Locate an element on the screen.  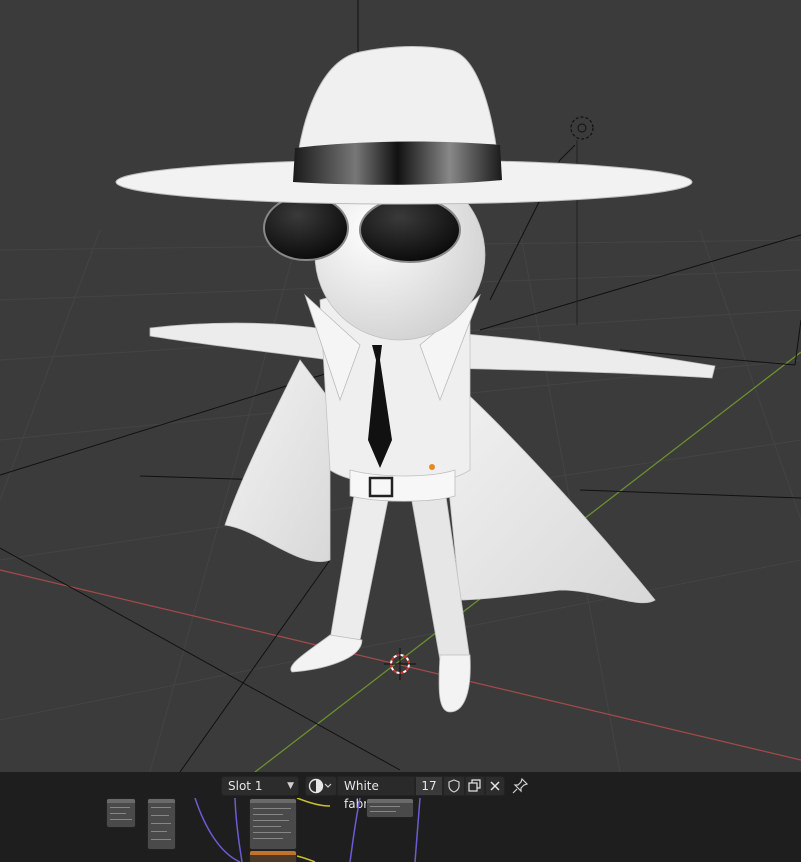
slot-select-value: Slot 1 is located at coordinates (245, 786).